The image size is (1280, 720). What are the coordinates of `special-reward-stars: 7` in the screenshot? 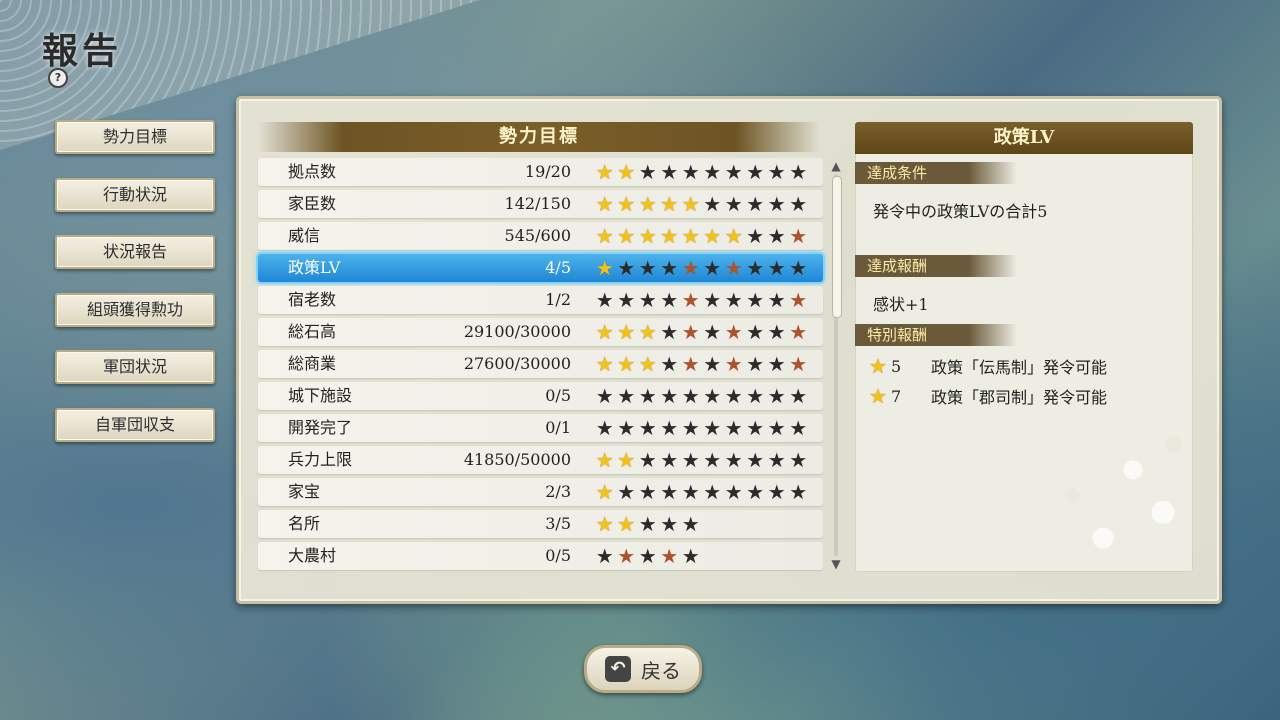 It's located at (896, 396).